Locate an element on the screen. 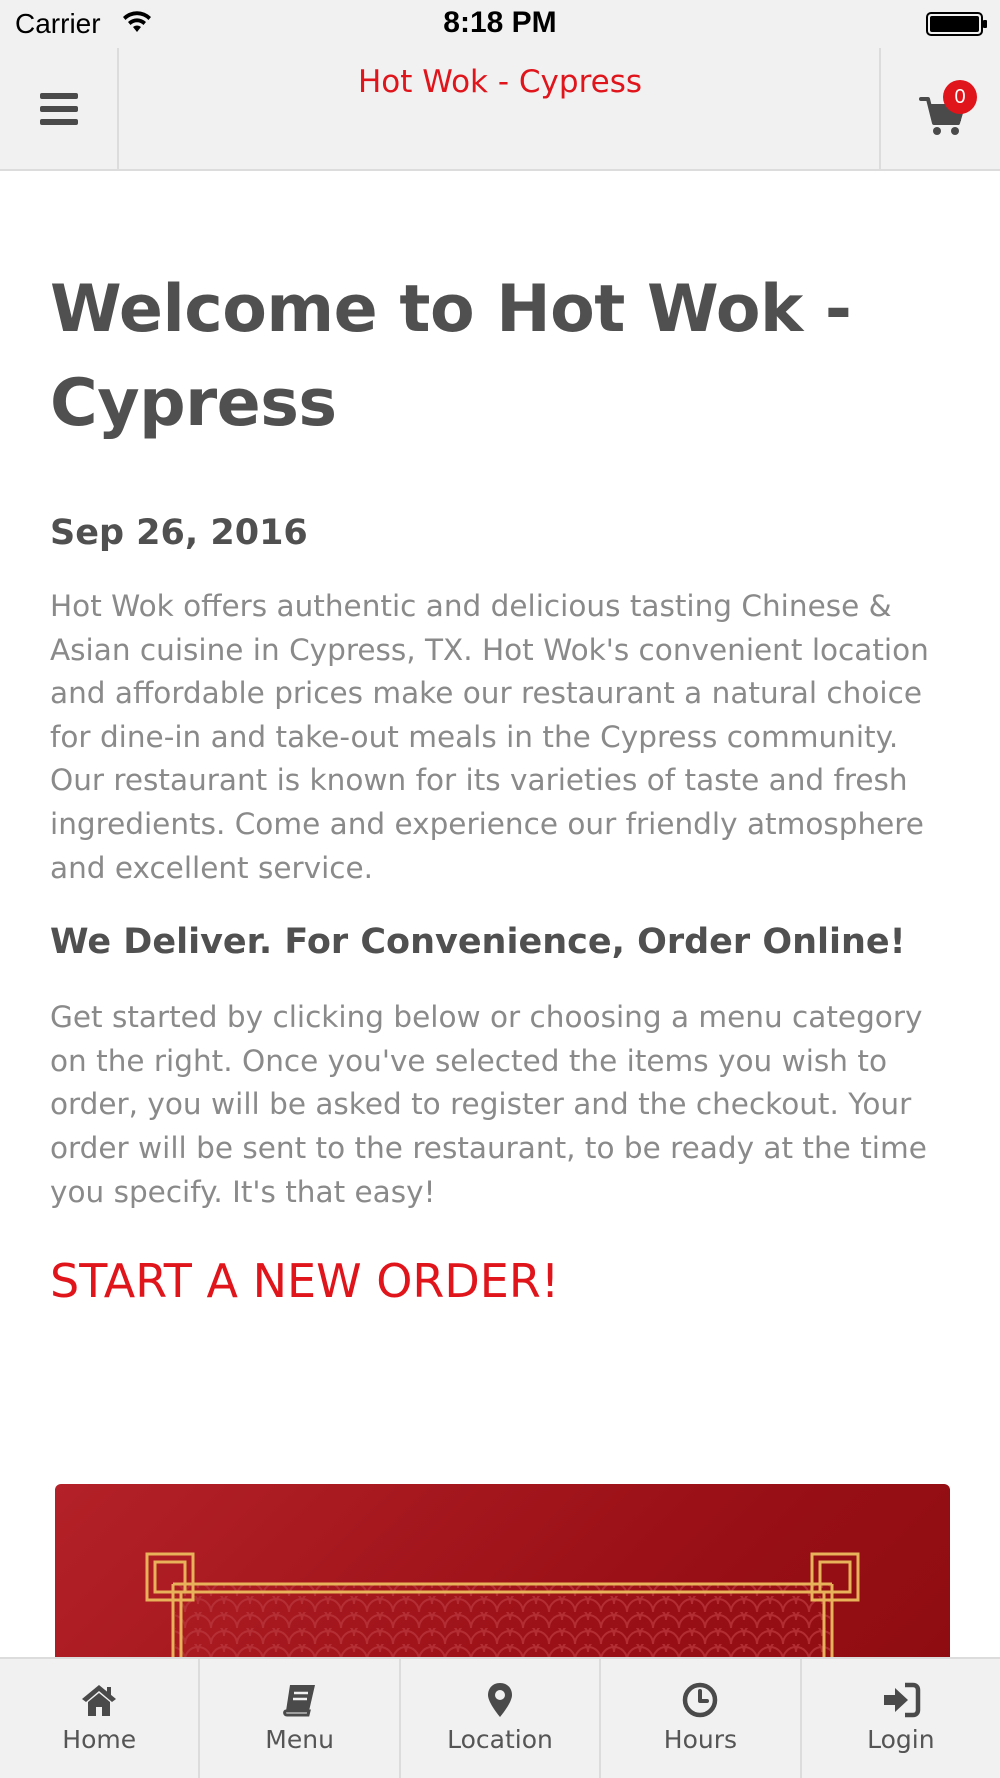  page-title: Welcome to Hot Wok - Cypress is located at coordinates (451, 356).